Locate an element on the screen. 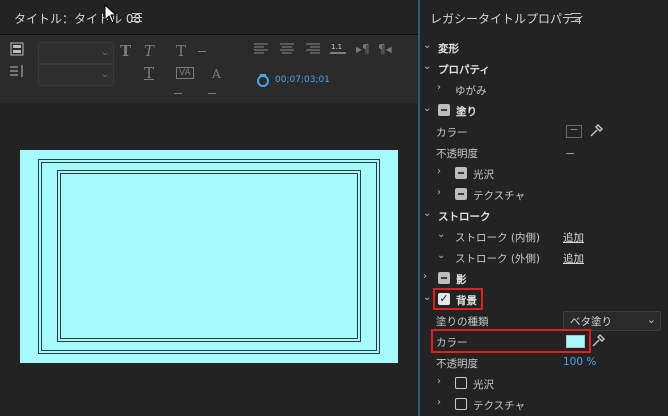 This screenshot has width=668, height=416. title-toolbar: ⌄ ⌄ T T T T VA A 1.1 ▸¶ ¶◂ 00;07;03;01 is located at coordinates (209, 69).